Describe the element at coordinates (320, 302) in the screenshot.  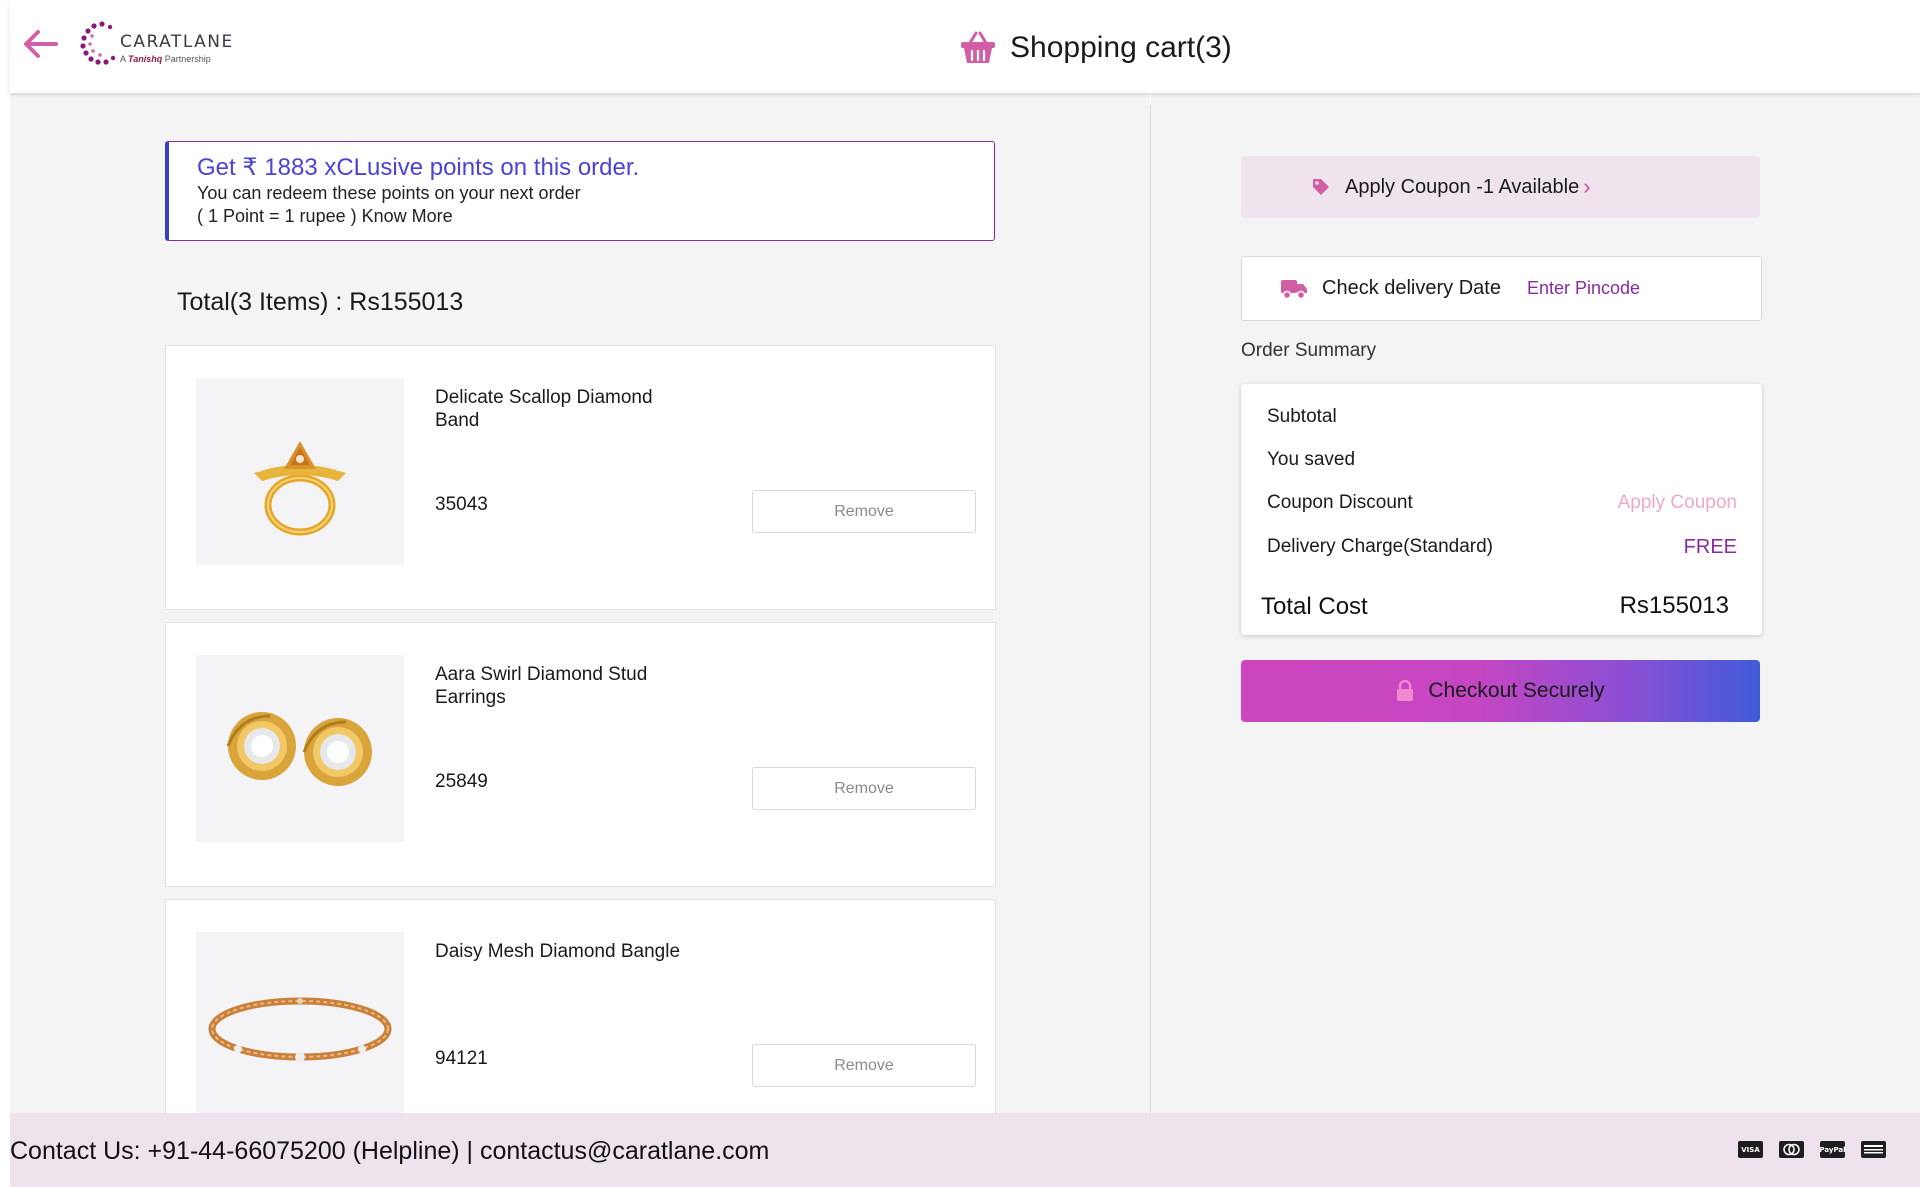
I see `cart-total: Total(3 Items) : Rs155013` at that location.